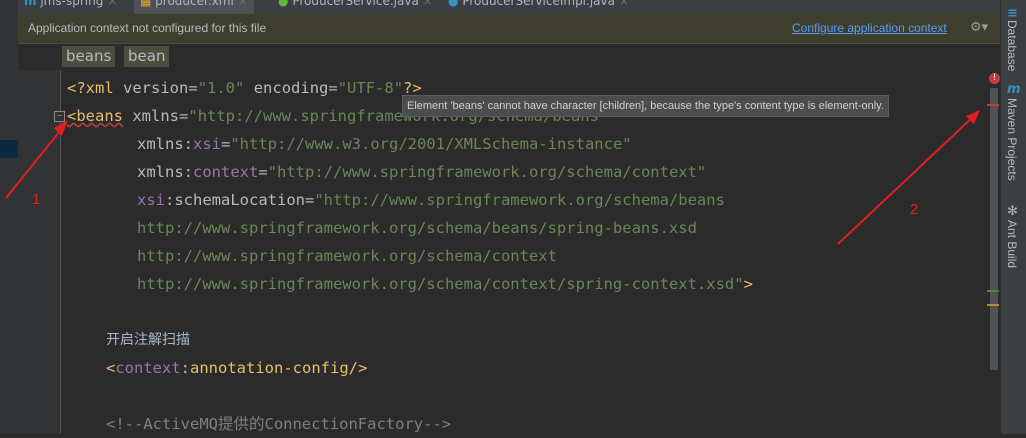  Describe the element at coordinates (36, 199) in the screenshot. I see `annotation-label-1: 1` at that location.